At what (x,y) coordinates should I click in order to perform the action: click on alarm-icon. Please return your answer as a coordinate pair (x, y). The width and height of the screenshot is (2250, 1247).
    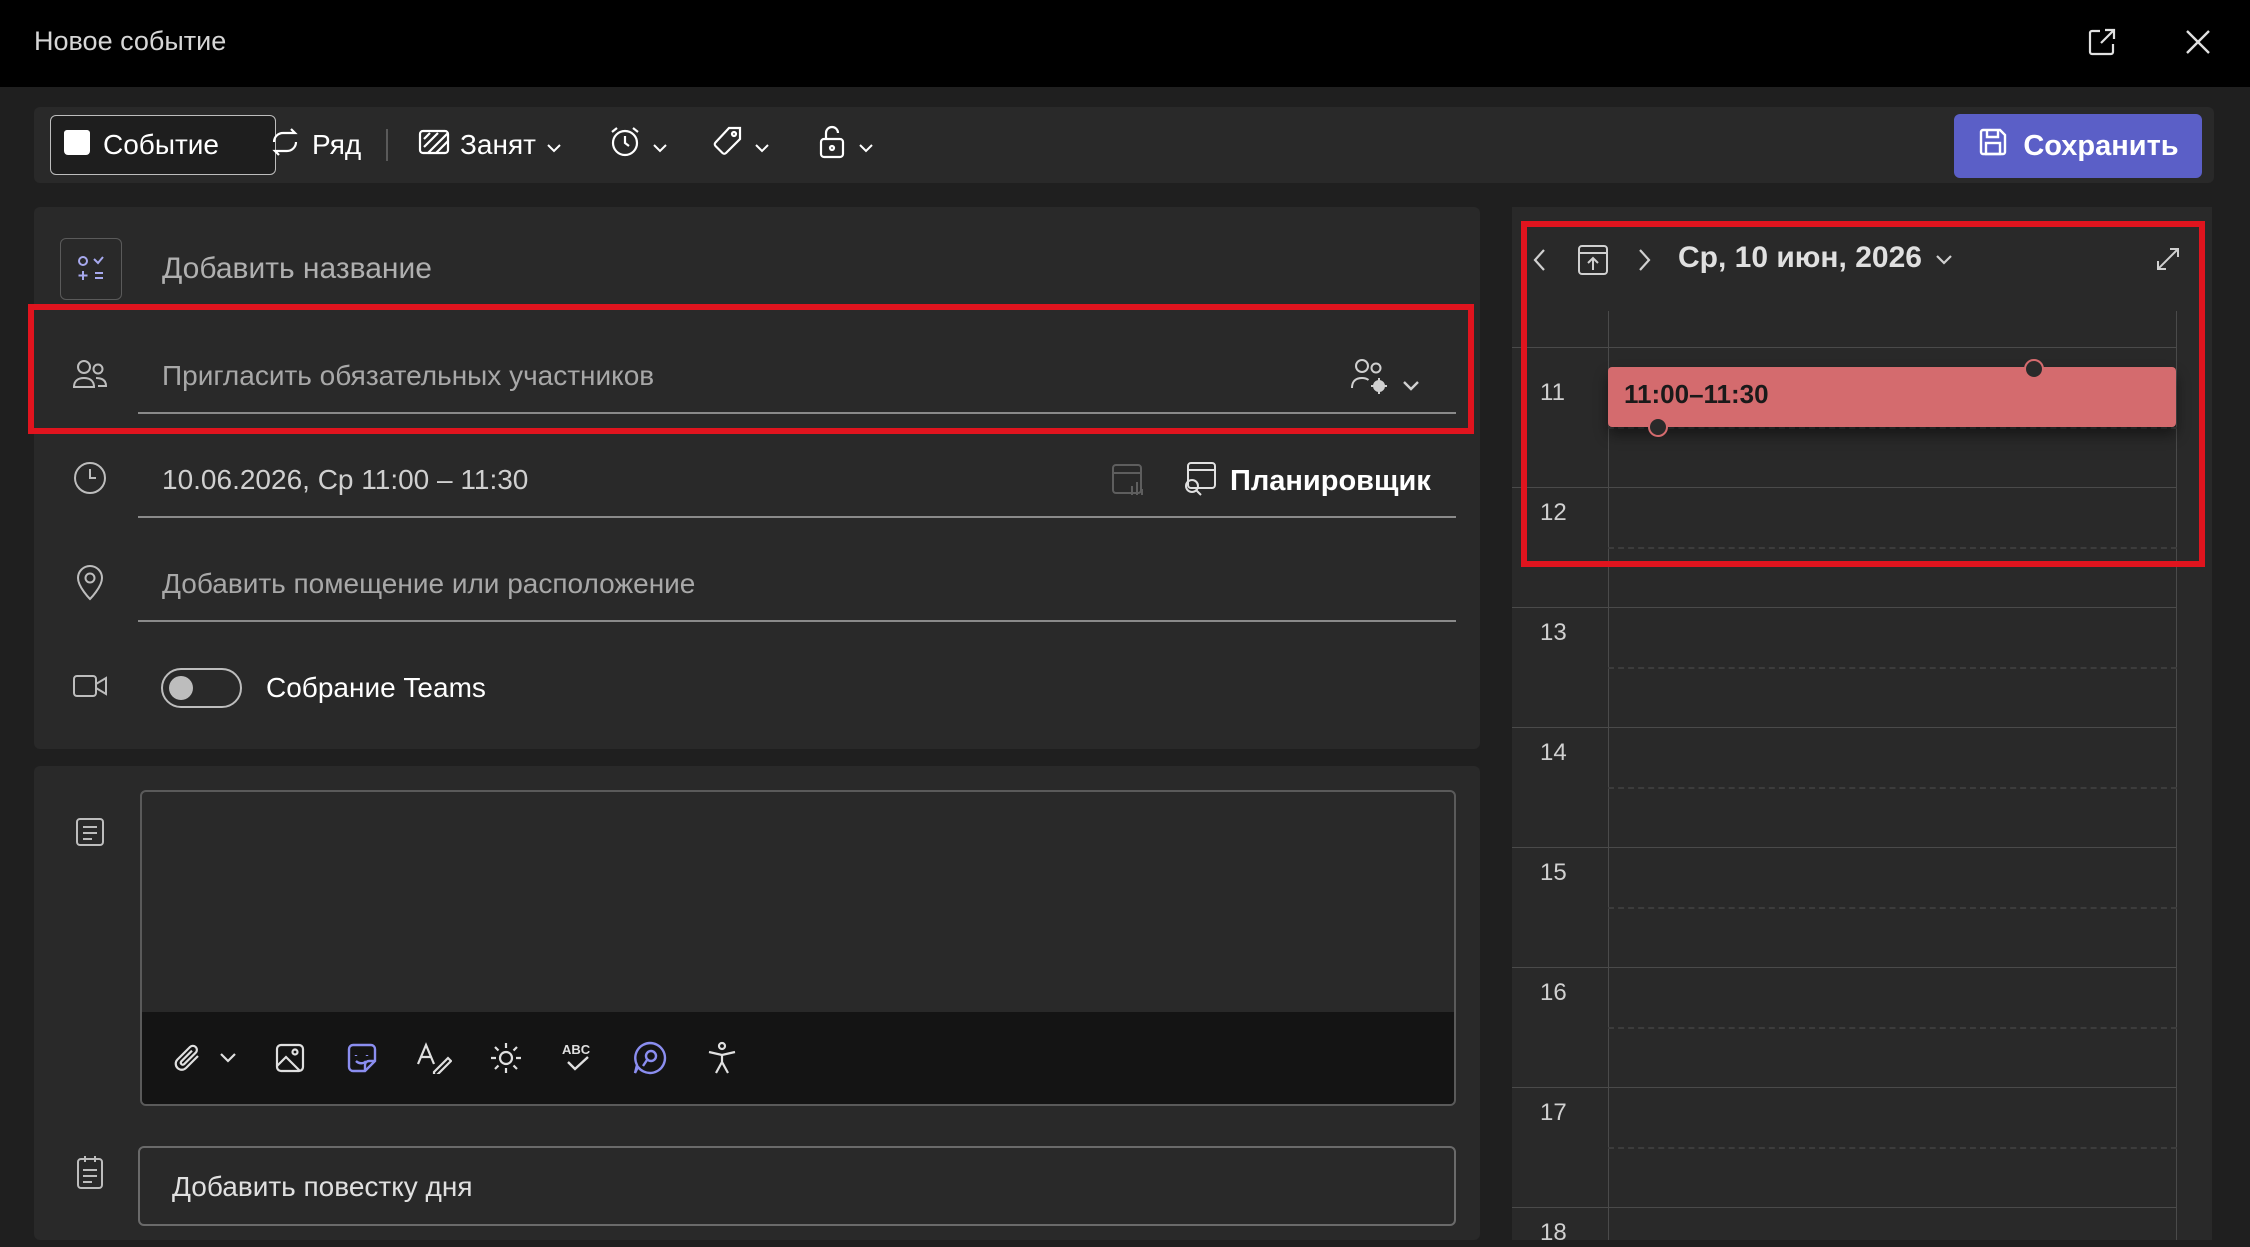
    Looking at the image, I should click on (625, 145).